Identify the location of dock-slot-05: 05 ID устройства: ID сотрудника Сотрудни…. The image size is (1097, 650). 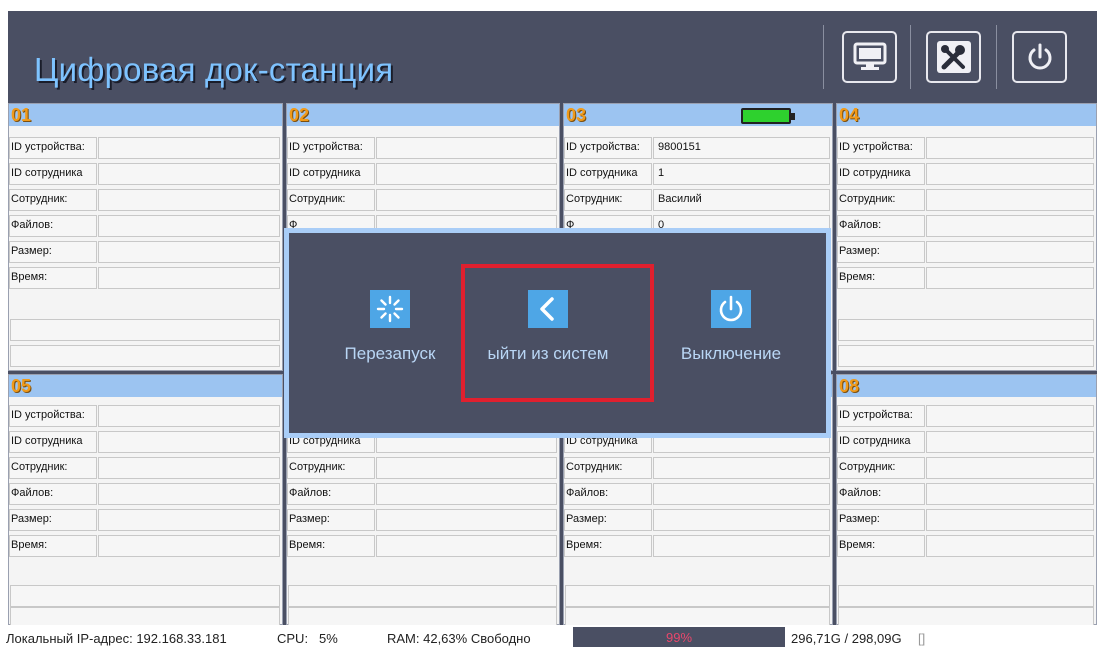
(145, 501).